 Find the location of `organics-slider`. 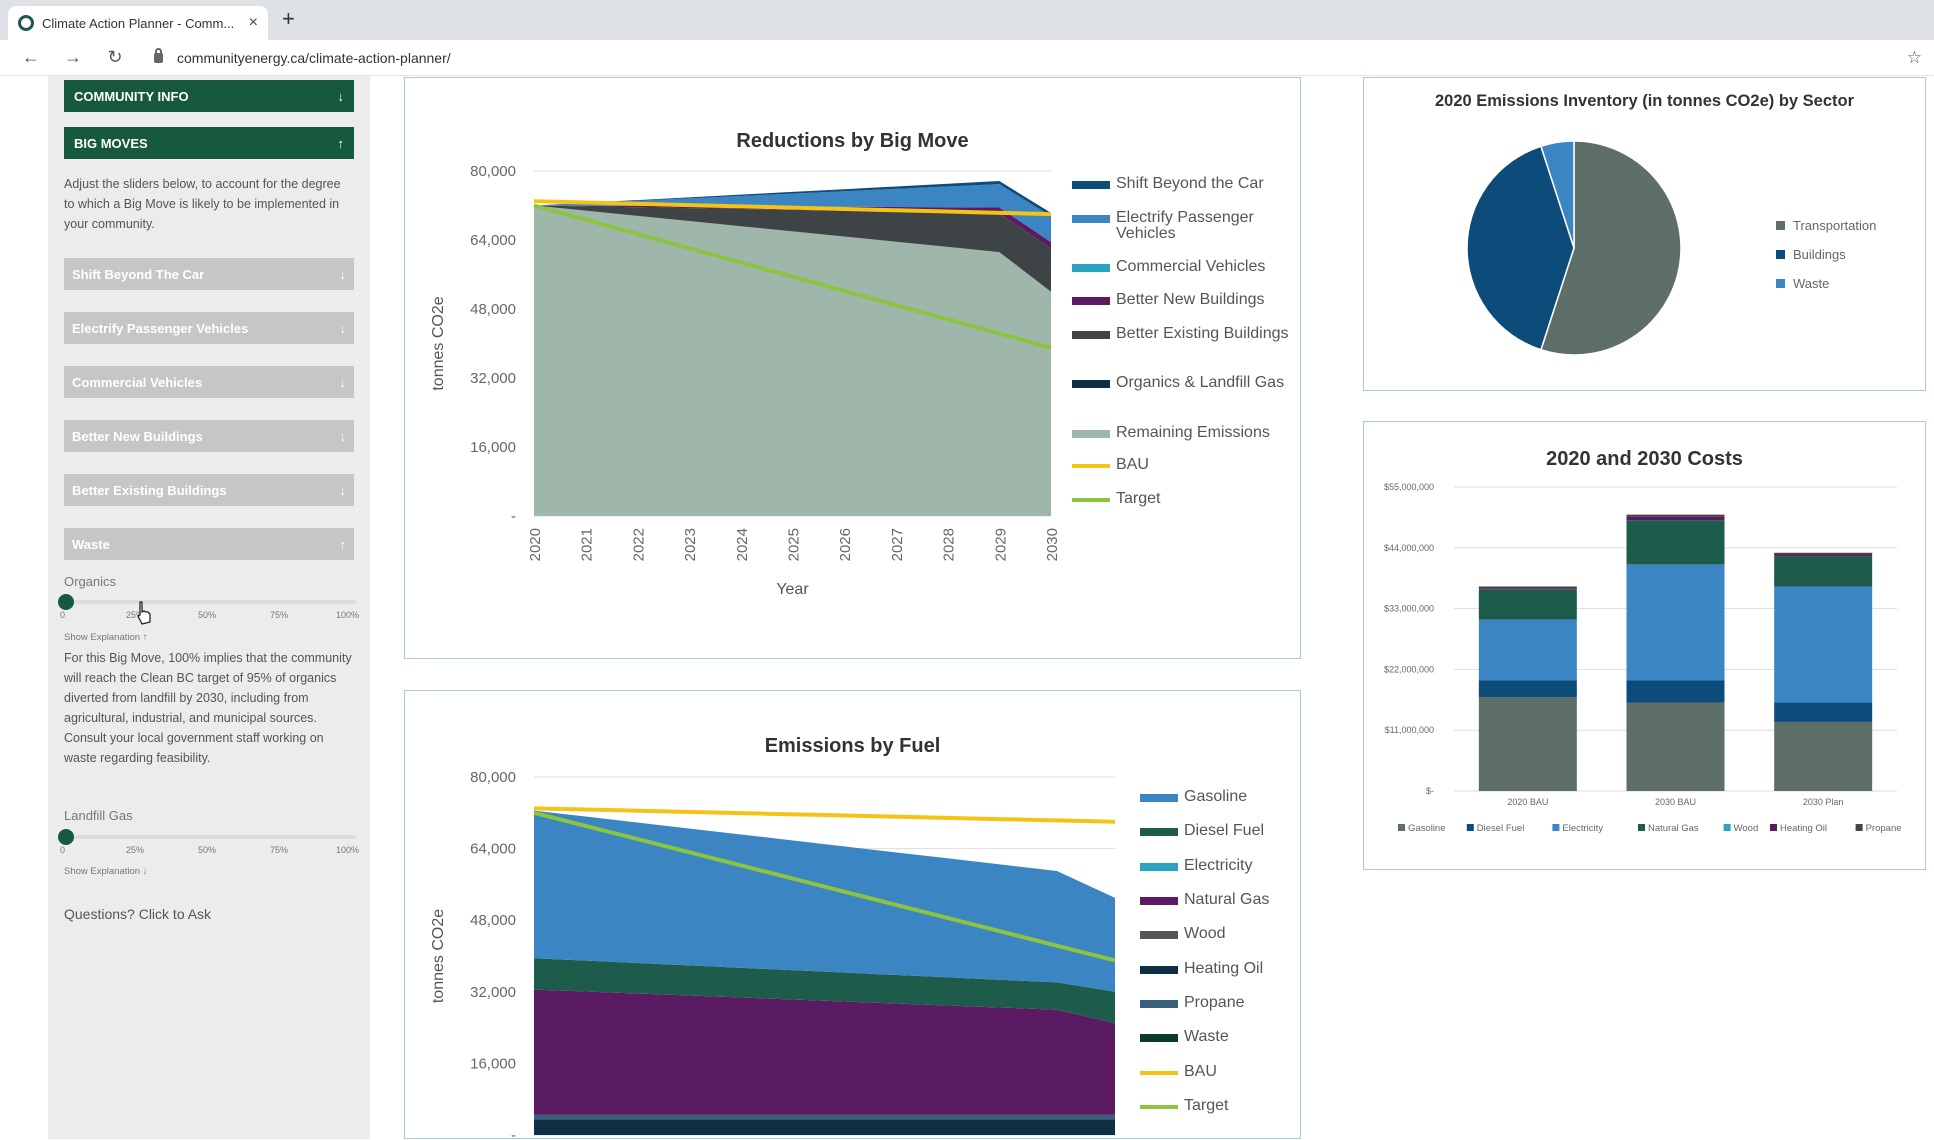

organics-slider is located at coordinates (207, 602).